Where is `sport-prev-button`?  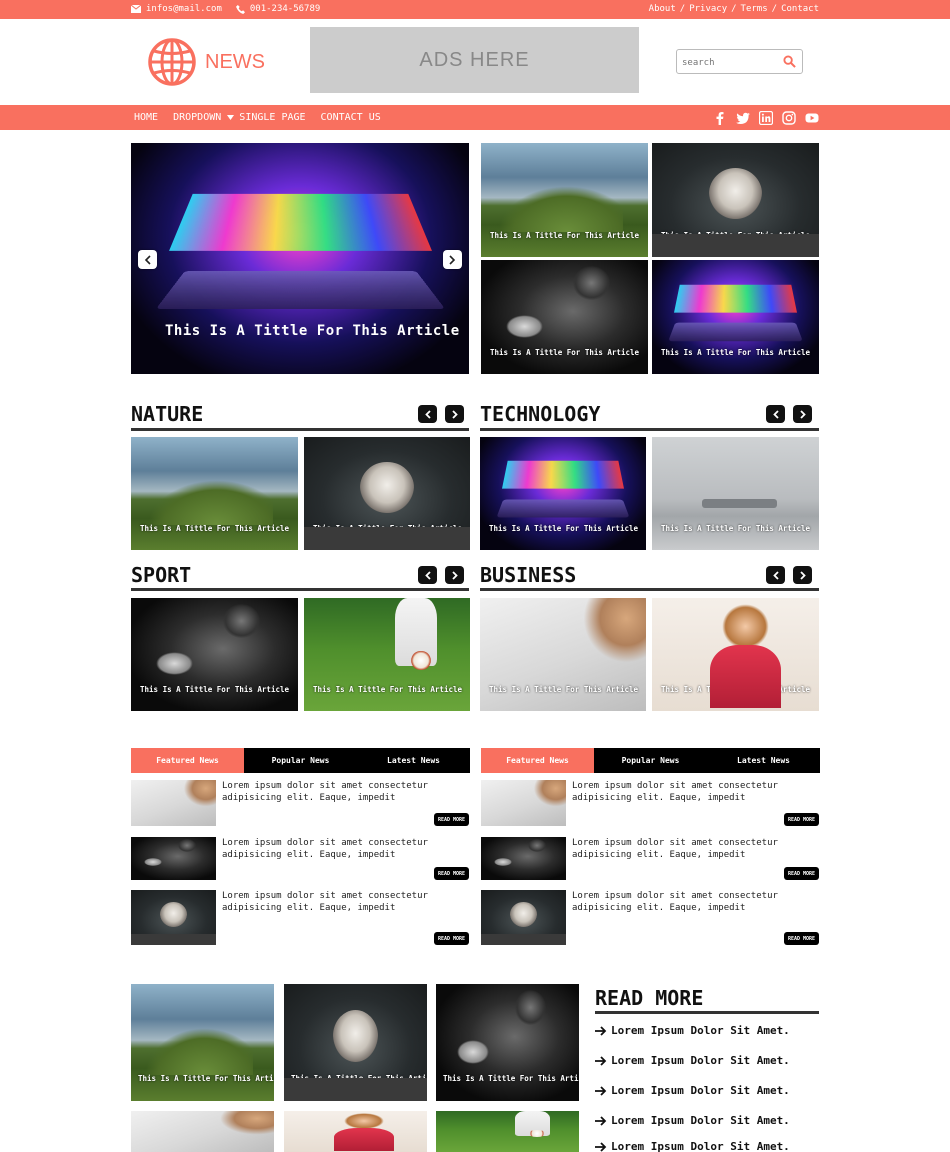
sport-prev-button is located at coordinates (427, 575).